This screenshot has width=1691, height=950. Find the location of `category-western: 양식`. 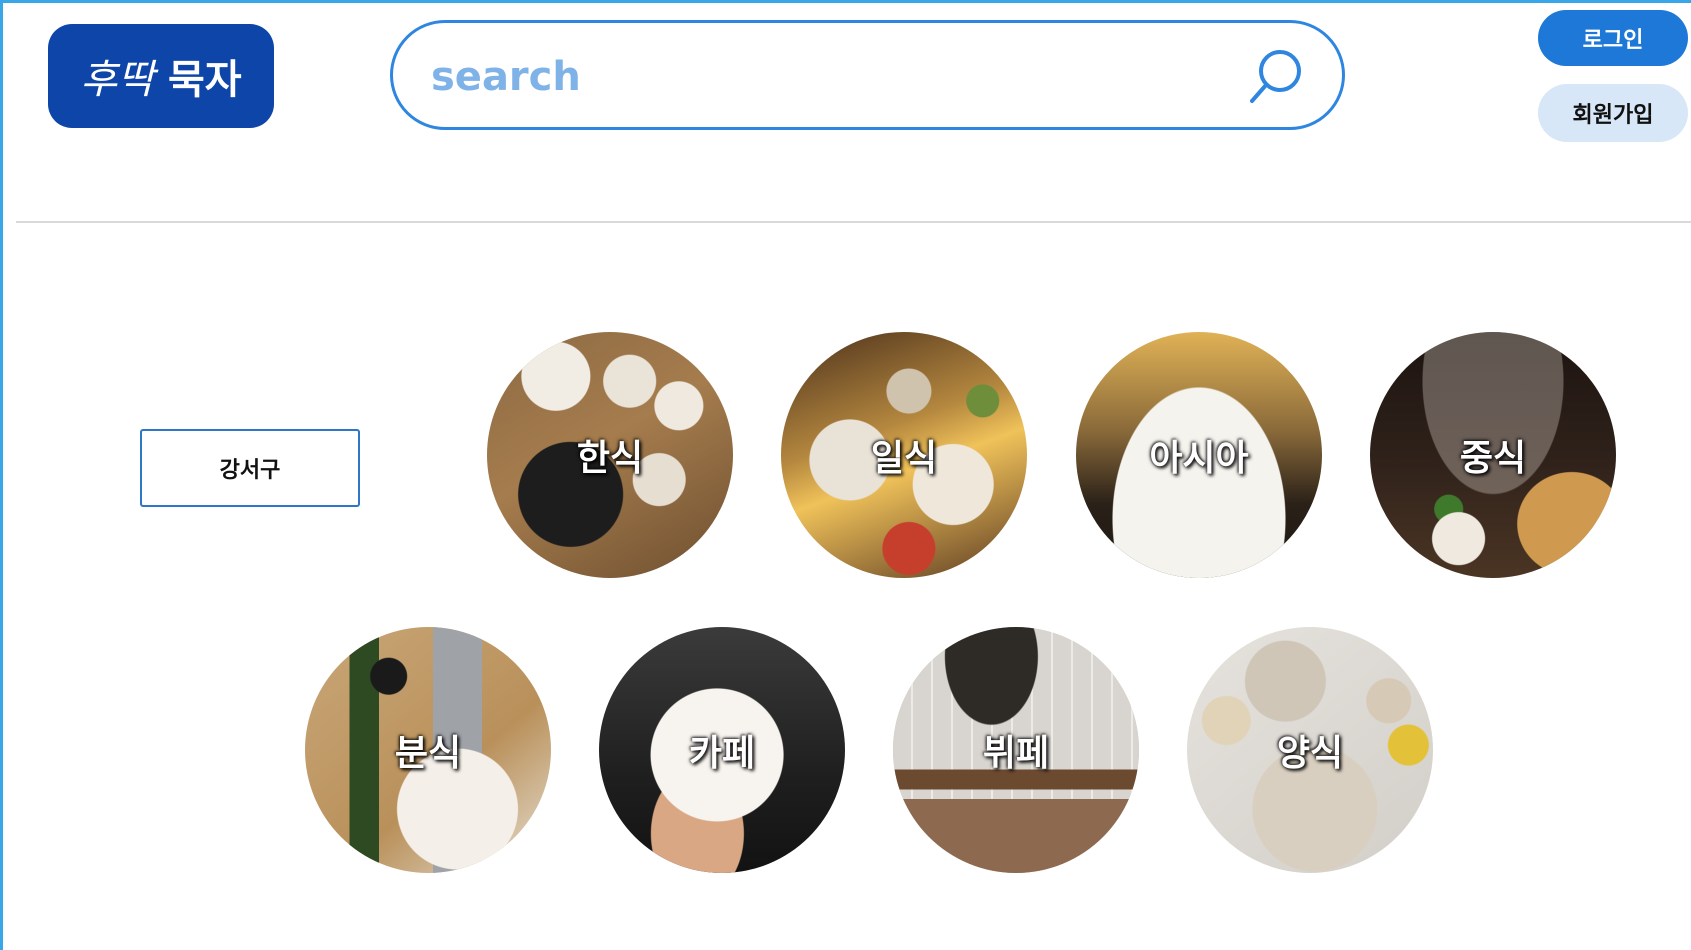

category-western: 양식 is located at coordinates (1310, 750).